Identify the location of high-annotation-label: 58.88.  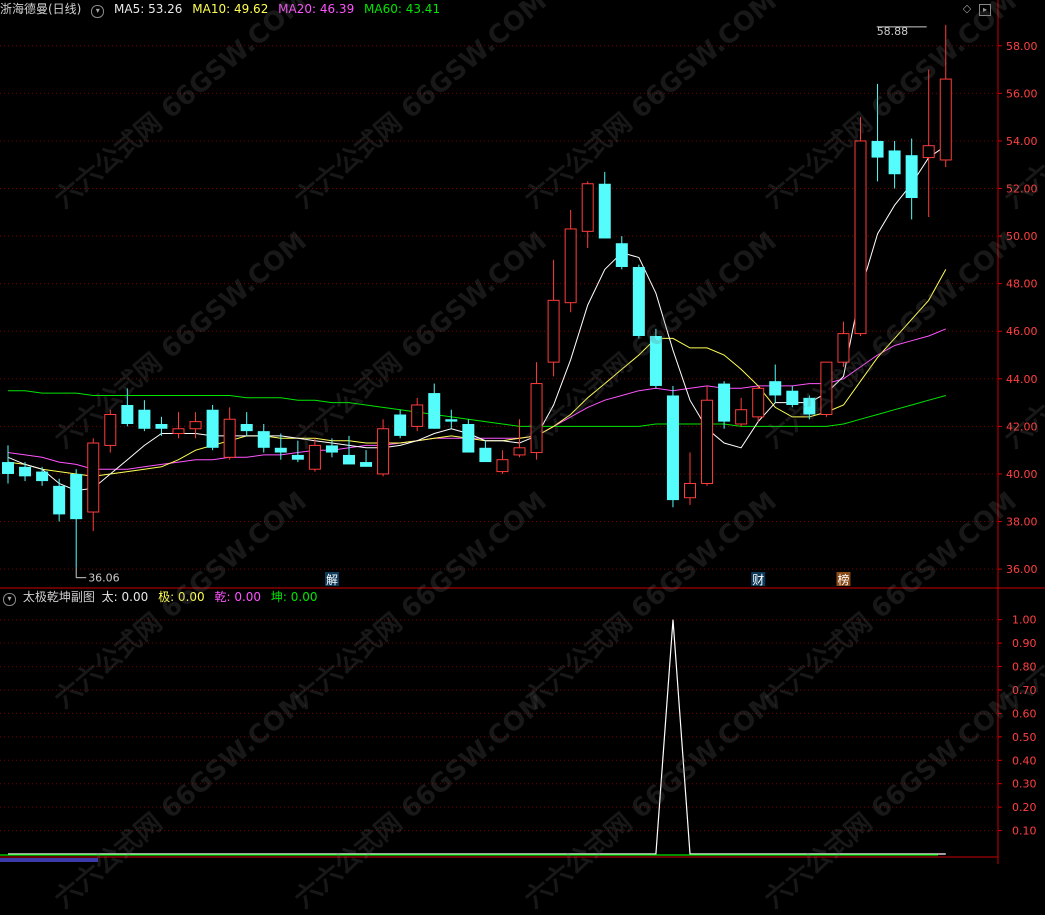
(893, 31).